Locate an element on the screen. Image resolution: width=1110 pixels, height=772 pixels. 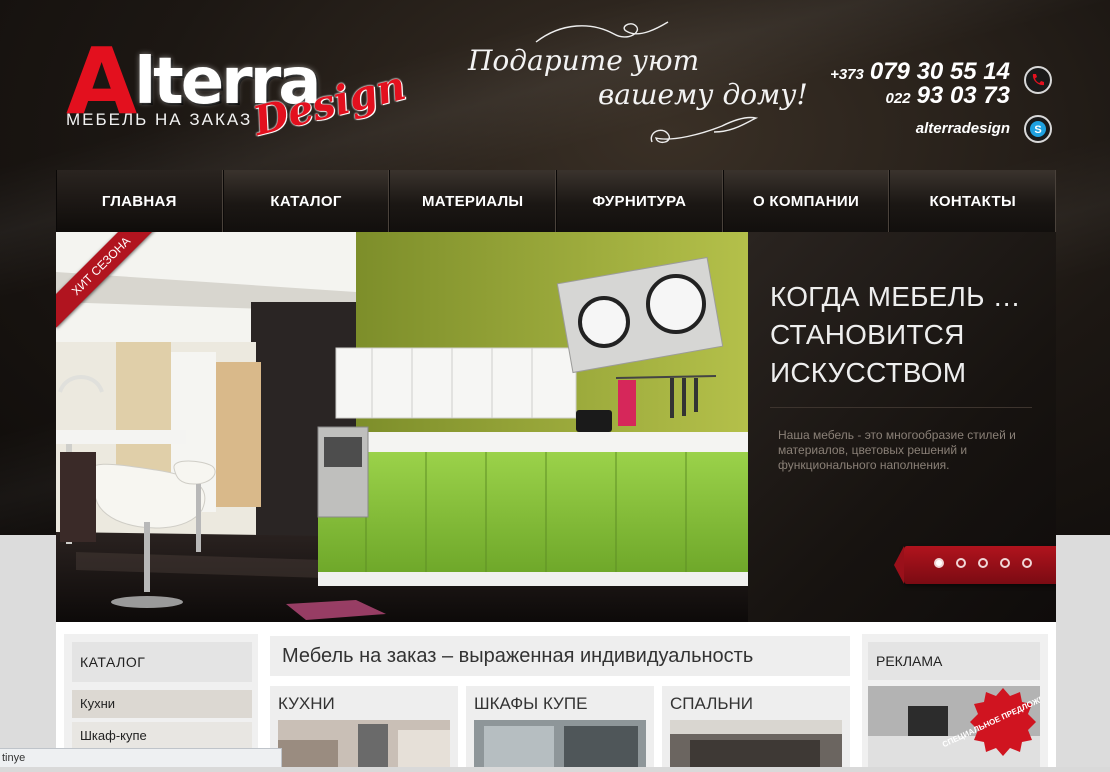
tile-kitchens: КУХНИ is located at coordinates (364, 726).